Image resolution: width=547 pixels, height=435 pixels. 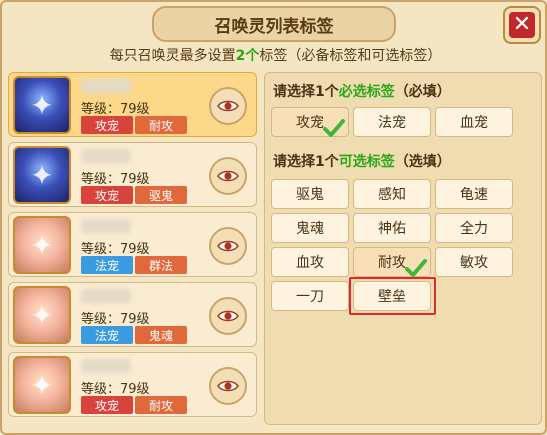 I want to click on optional-tag-label: 龟速, so click(x=474, y=195).